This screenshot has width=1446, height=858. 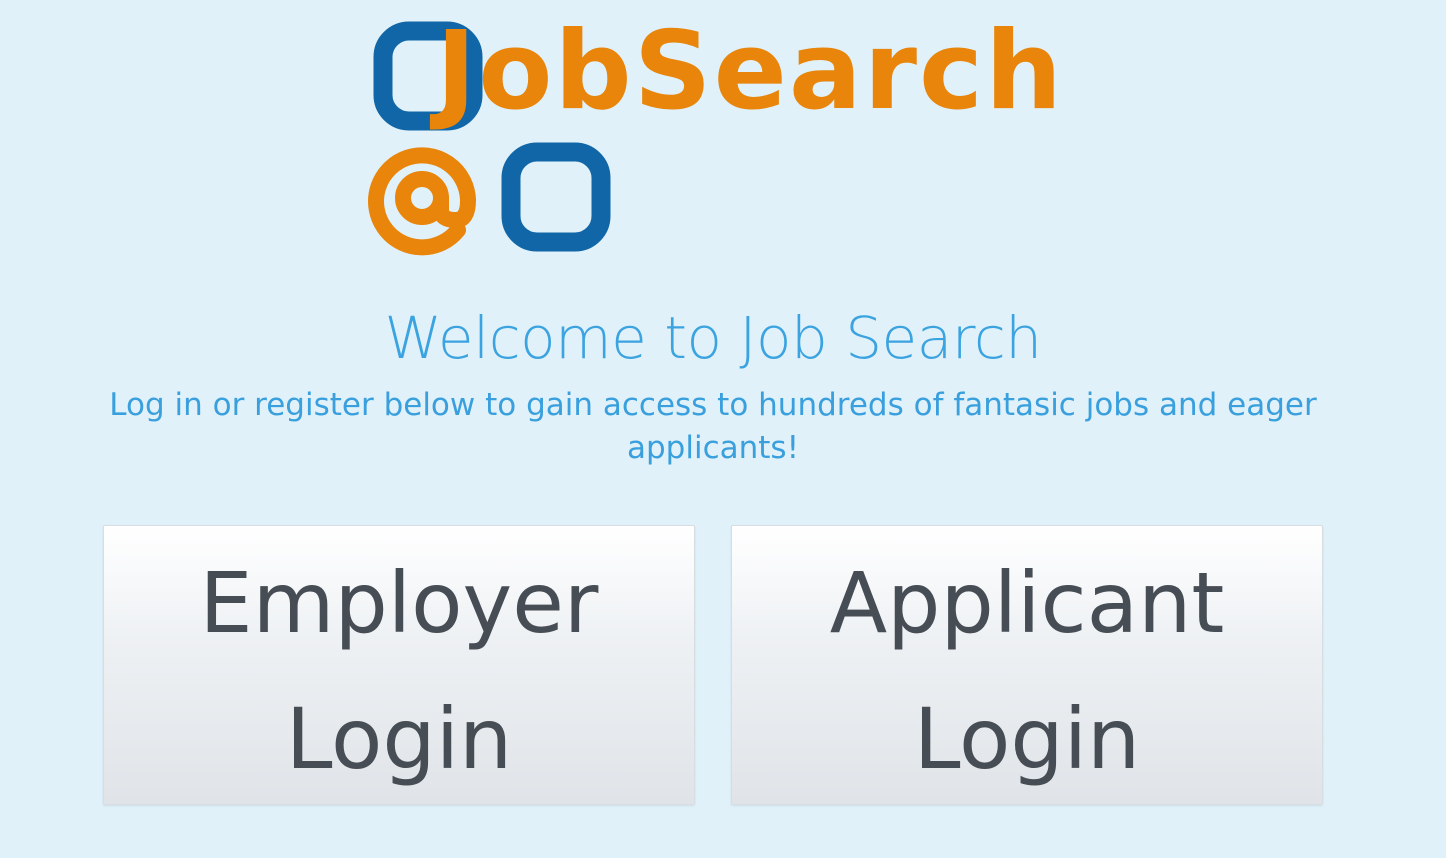 I want to click on logo-at-symbol, so click(x=422, y=201).